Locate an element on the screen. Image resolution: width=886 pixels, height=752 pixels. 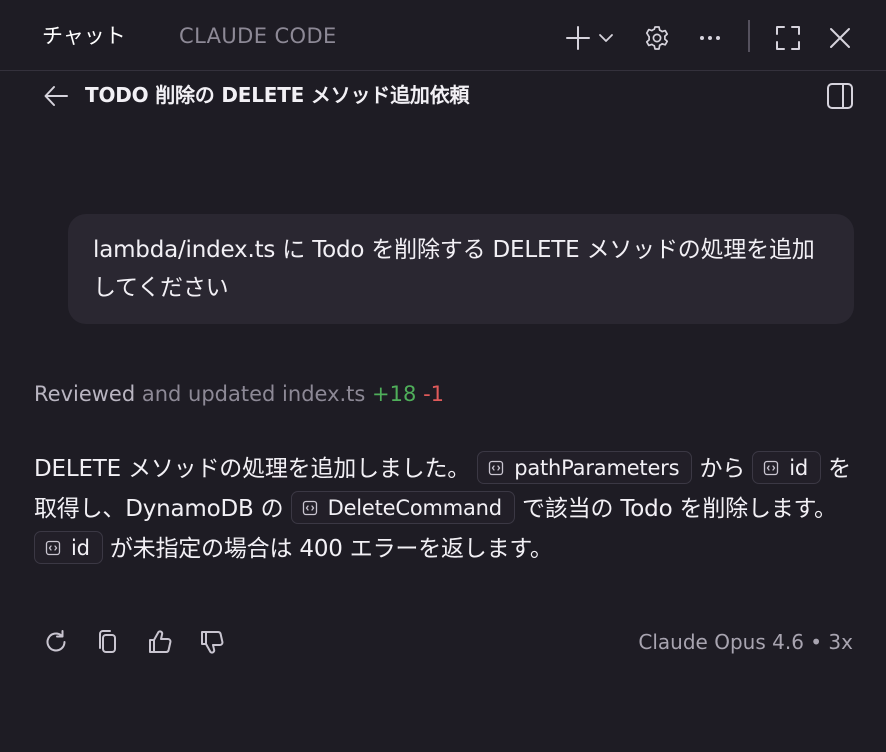
back-arrow-icon is located at coordinates (56, 96).